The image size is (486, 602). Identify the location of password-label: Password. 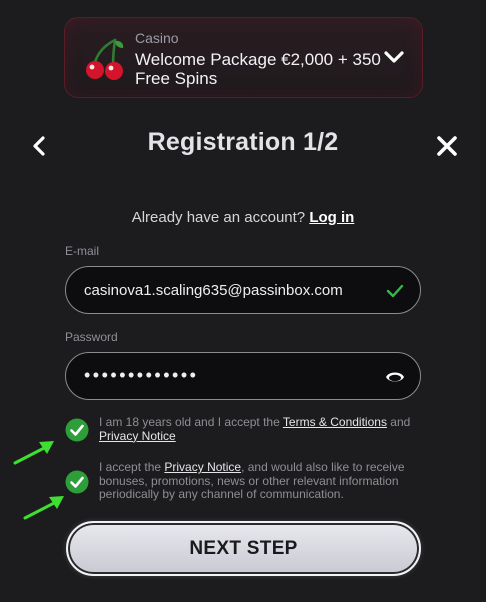
(91, 337).